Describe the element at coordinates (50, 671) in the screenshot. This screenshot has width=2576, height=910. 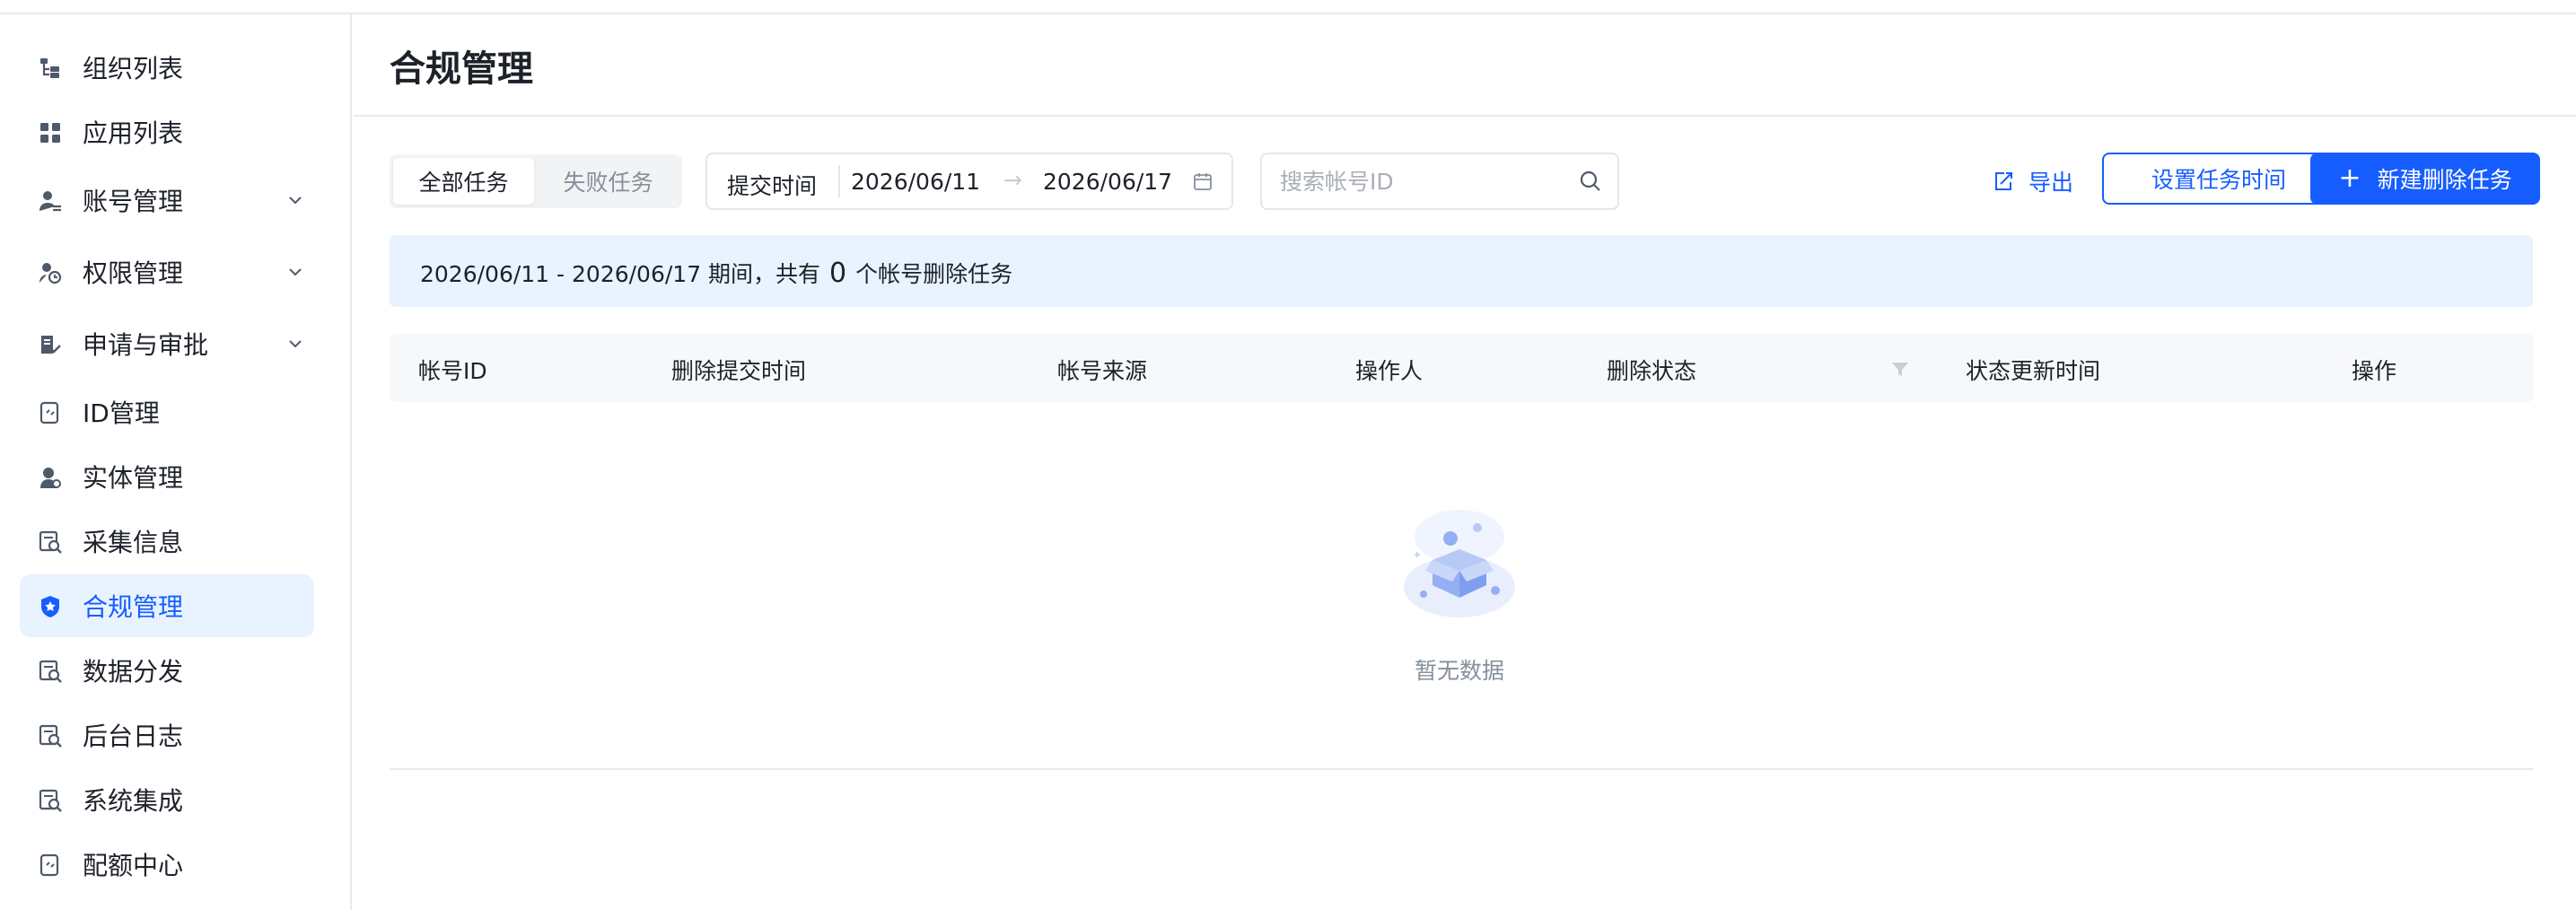
I see `distribute-icon` at that location.